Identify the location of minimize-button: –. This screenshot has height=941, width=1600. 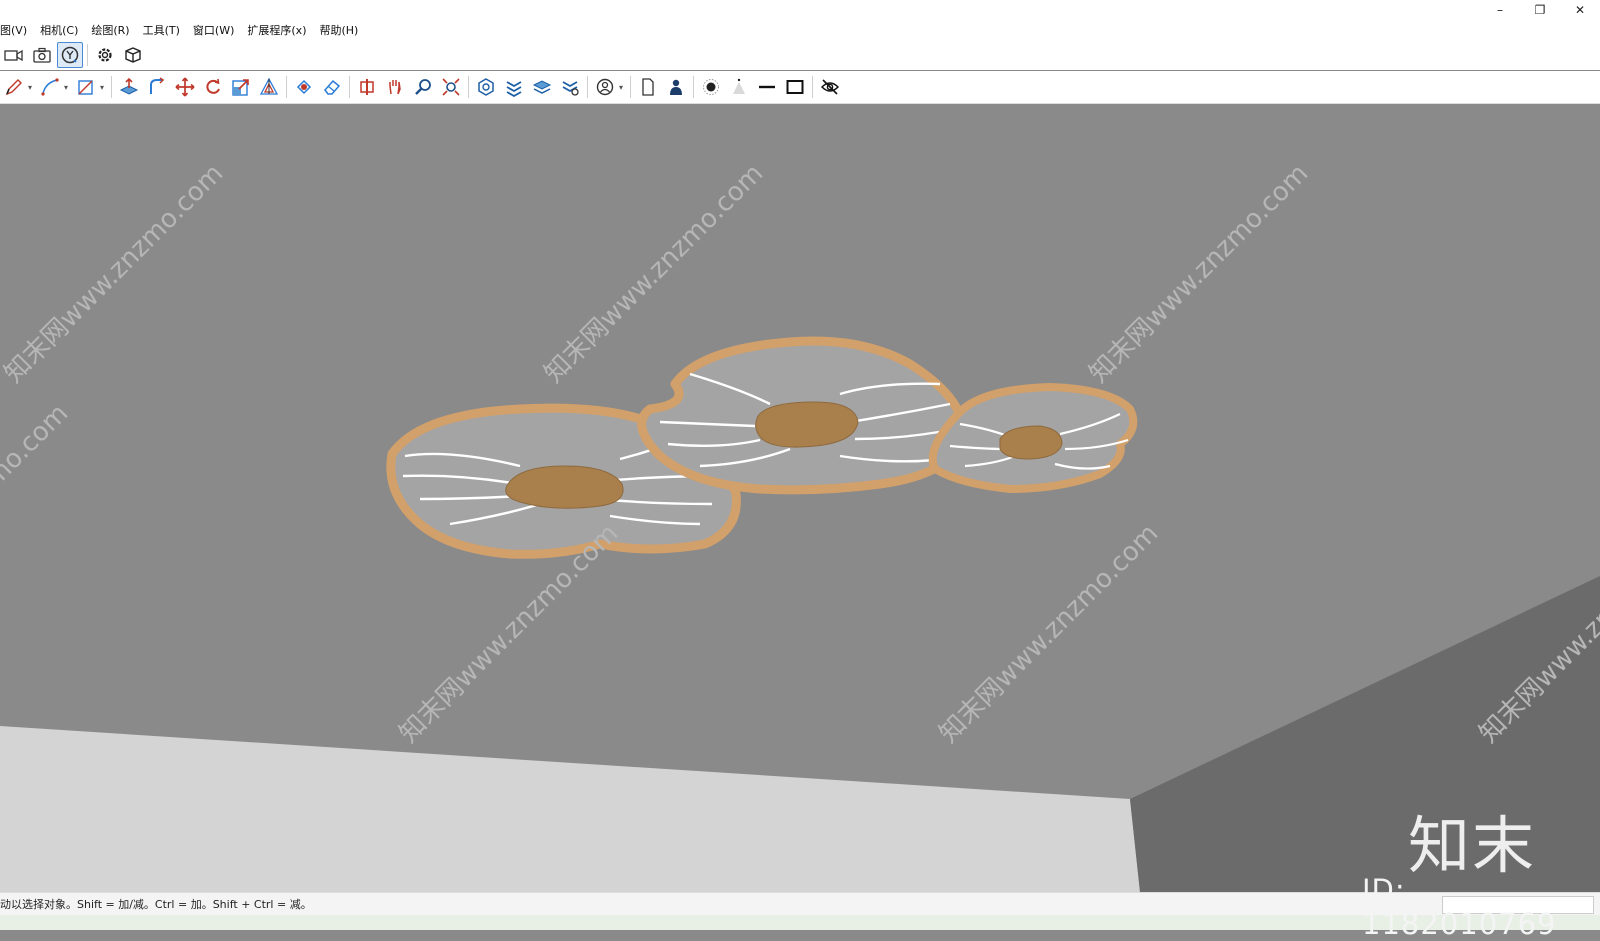
(1500, 10).